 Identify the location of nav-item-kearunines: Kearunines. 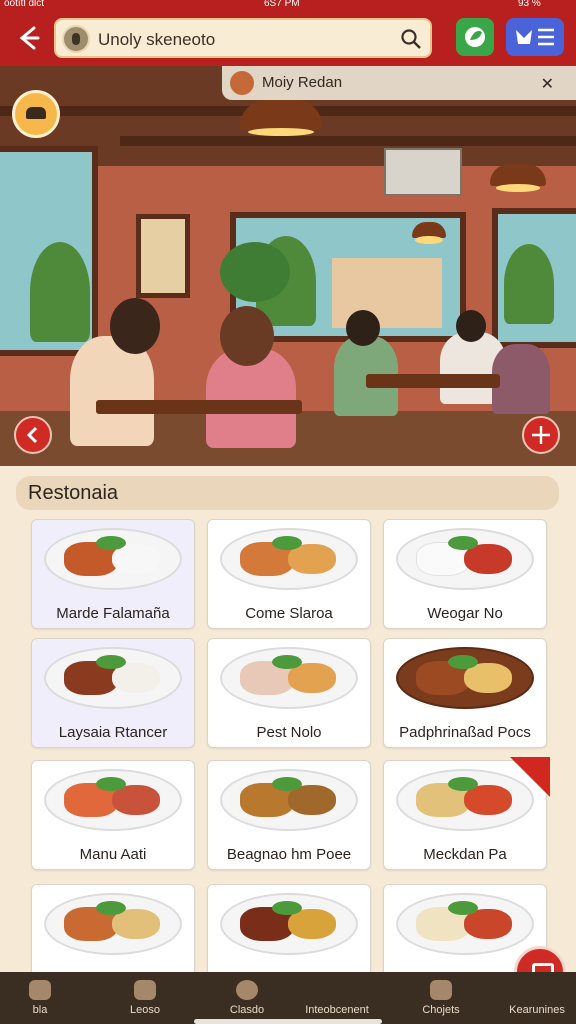
(537, 998).